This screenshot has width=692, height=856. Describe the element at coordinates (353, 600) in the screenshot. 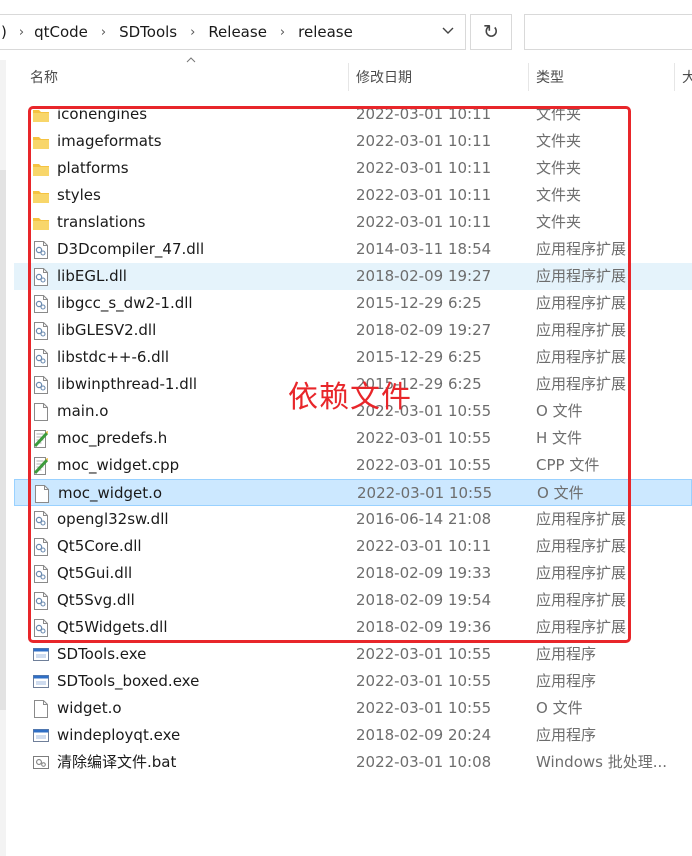

I see `file-row: Qt5Svg.dll 2018-02-09 19:54 应用程序扩展` at that location.